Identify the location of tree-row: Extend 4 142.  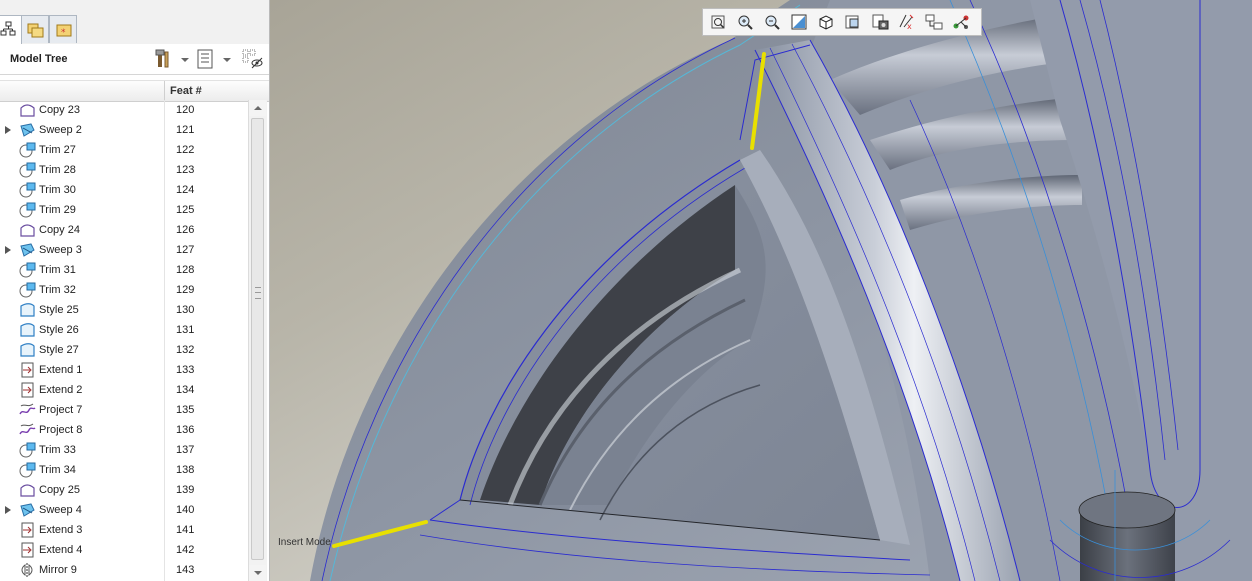
(124, 550).